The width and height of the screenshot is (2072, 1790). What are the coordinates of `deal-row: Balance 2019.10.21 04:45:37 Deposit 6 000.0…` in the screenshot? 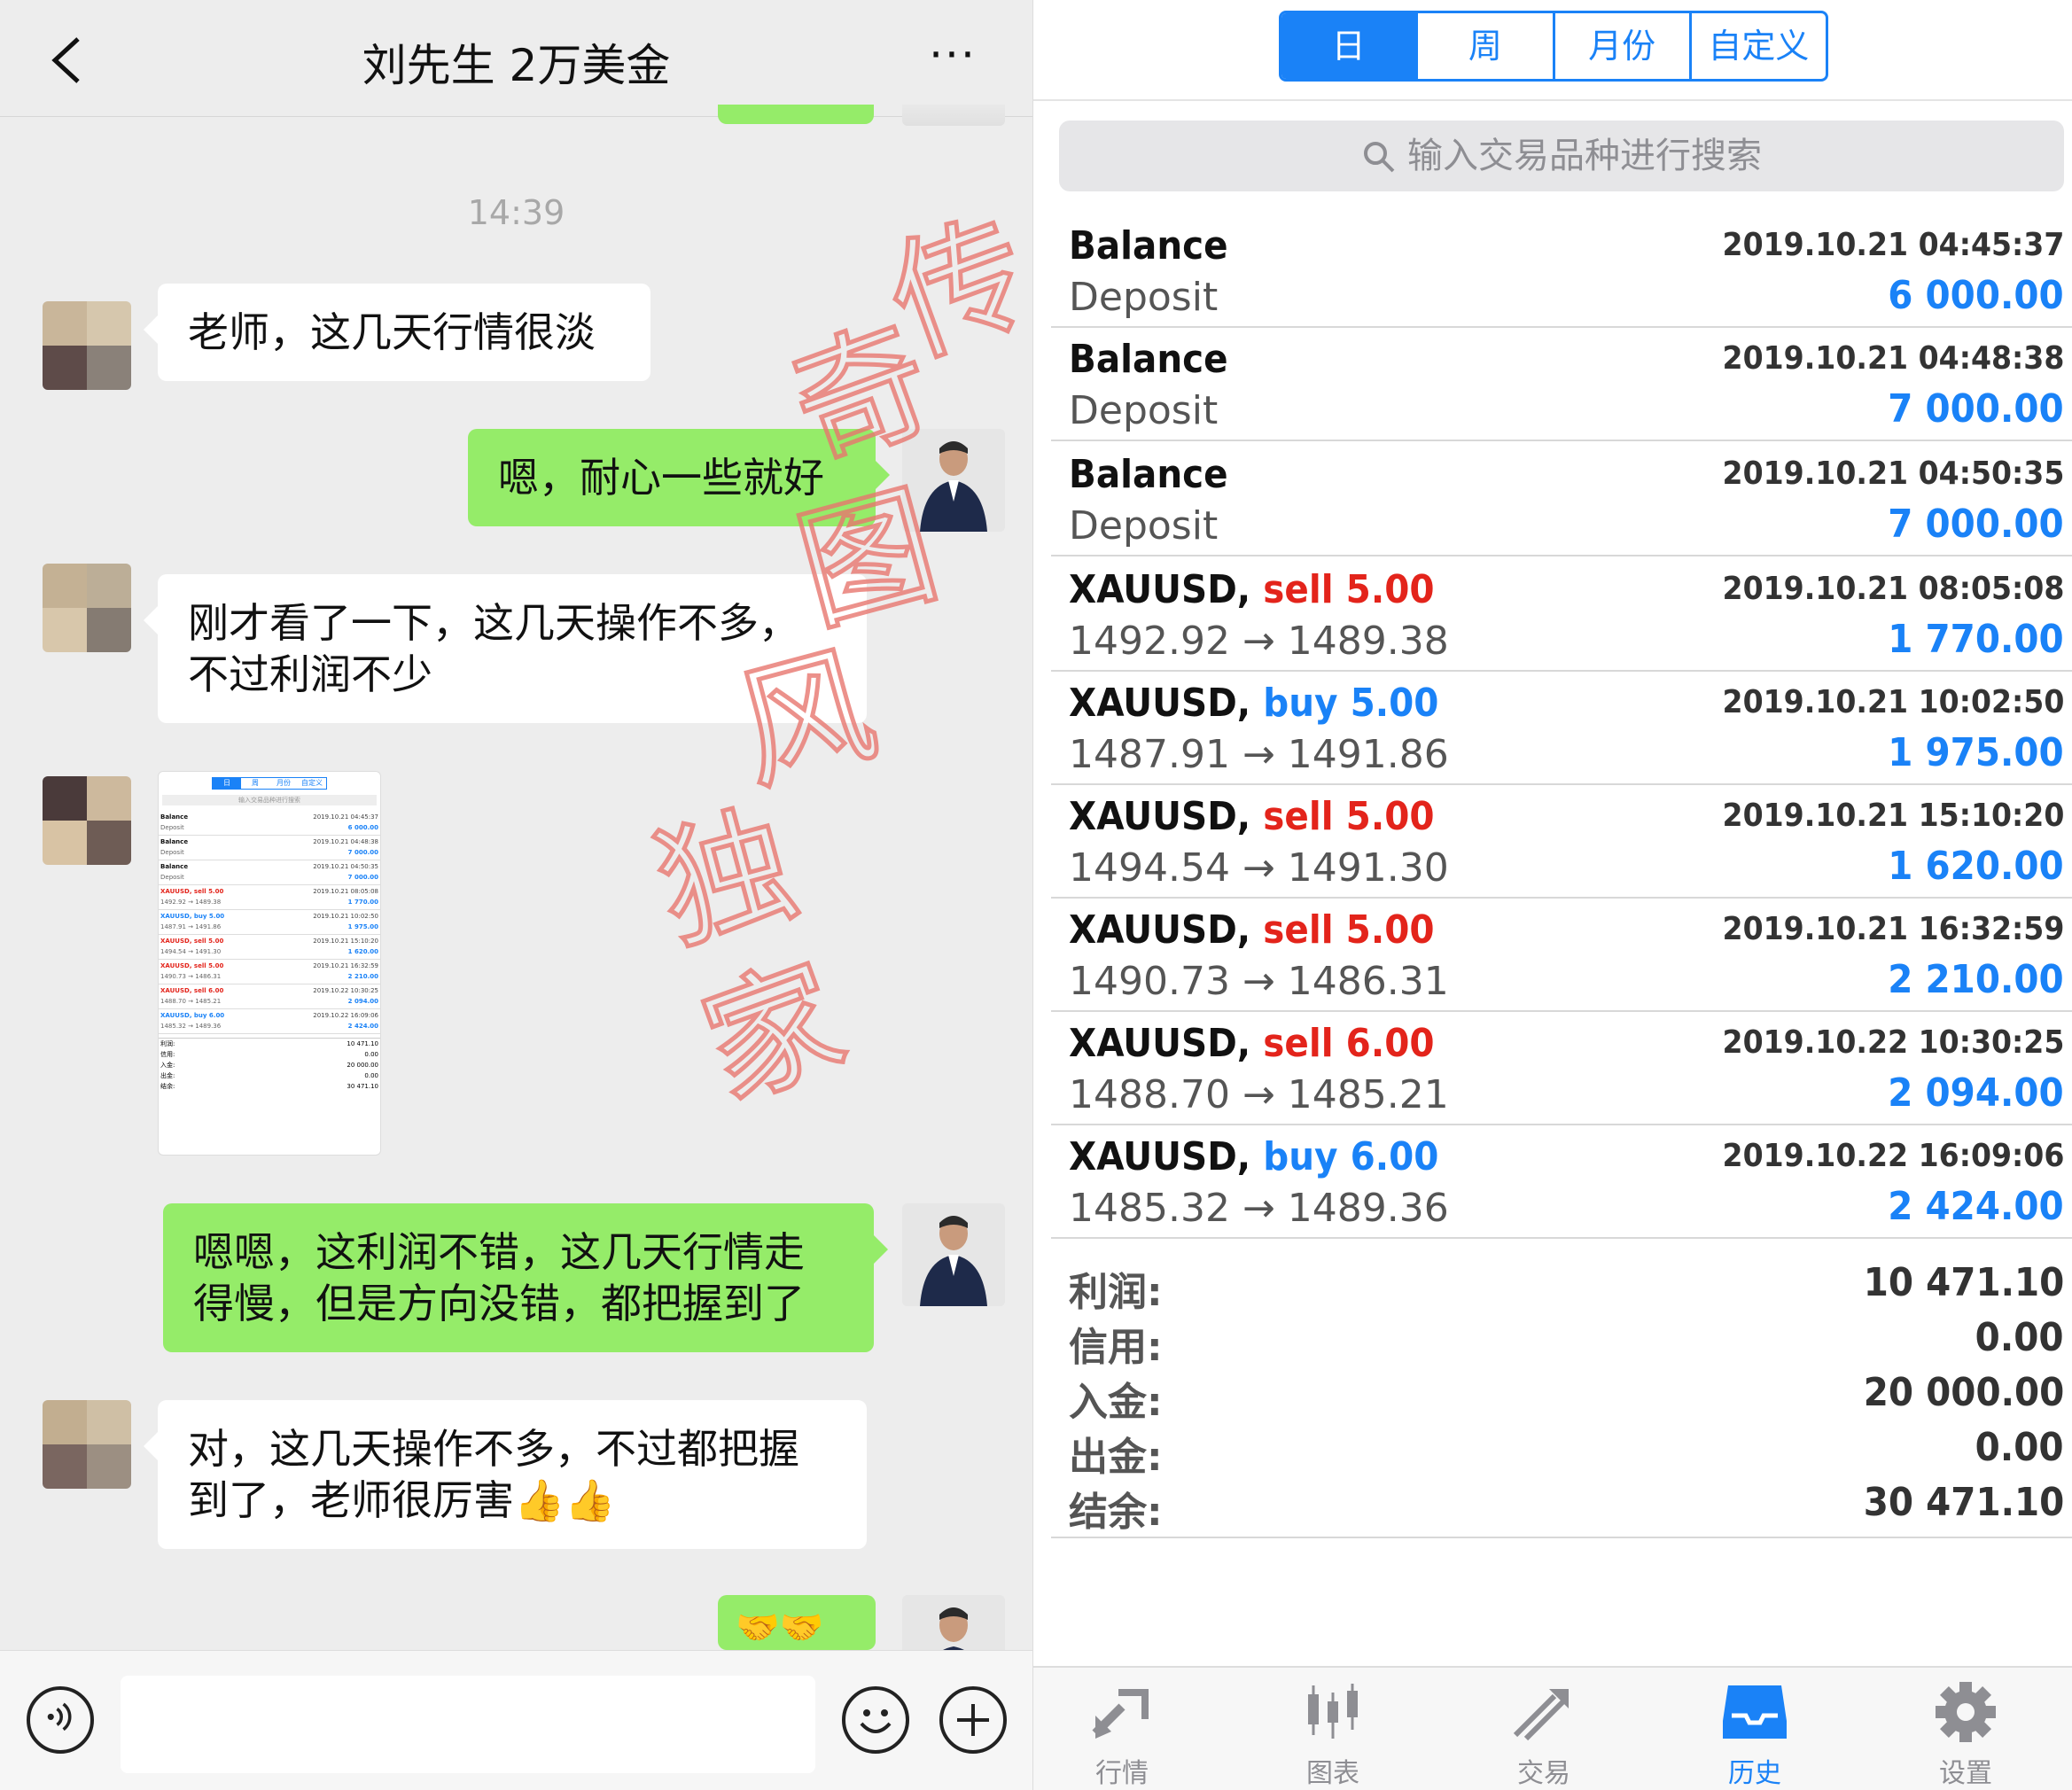 It's located at (1561, 271).